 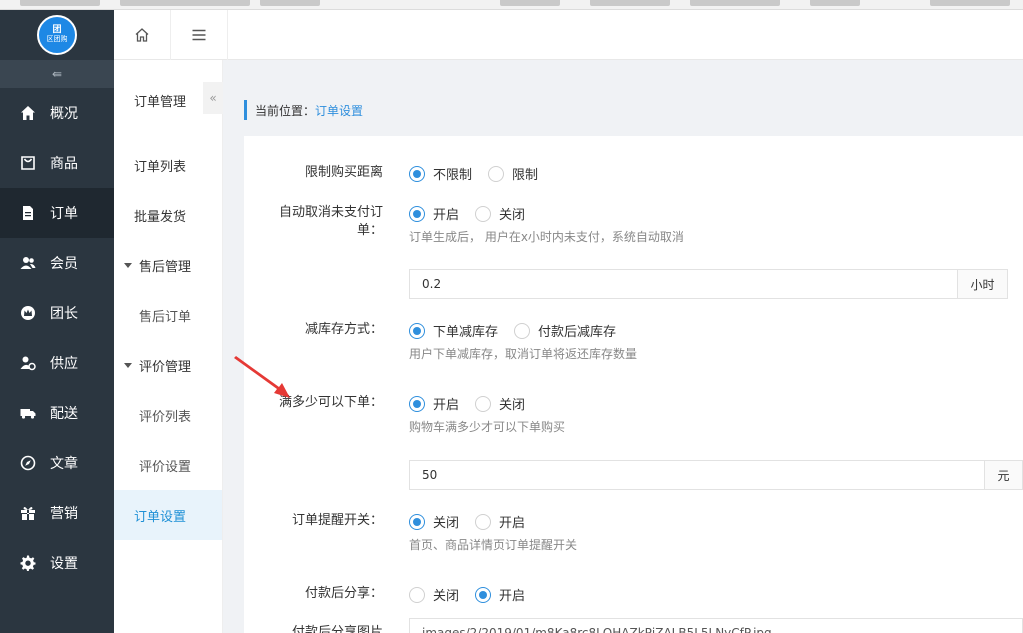 I want to click on input-value: 0.2, so click(x=683, y=284).